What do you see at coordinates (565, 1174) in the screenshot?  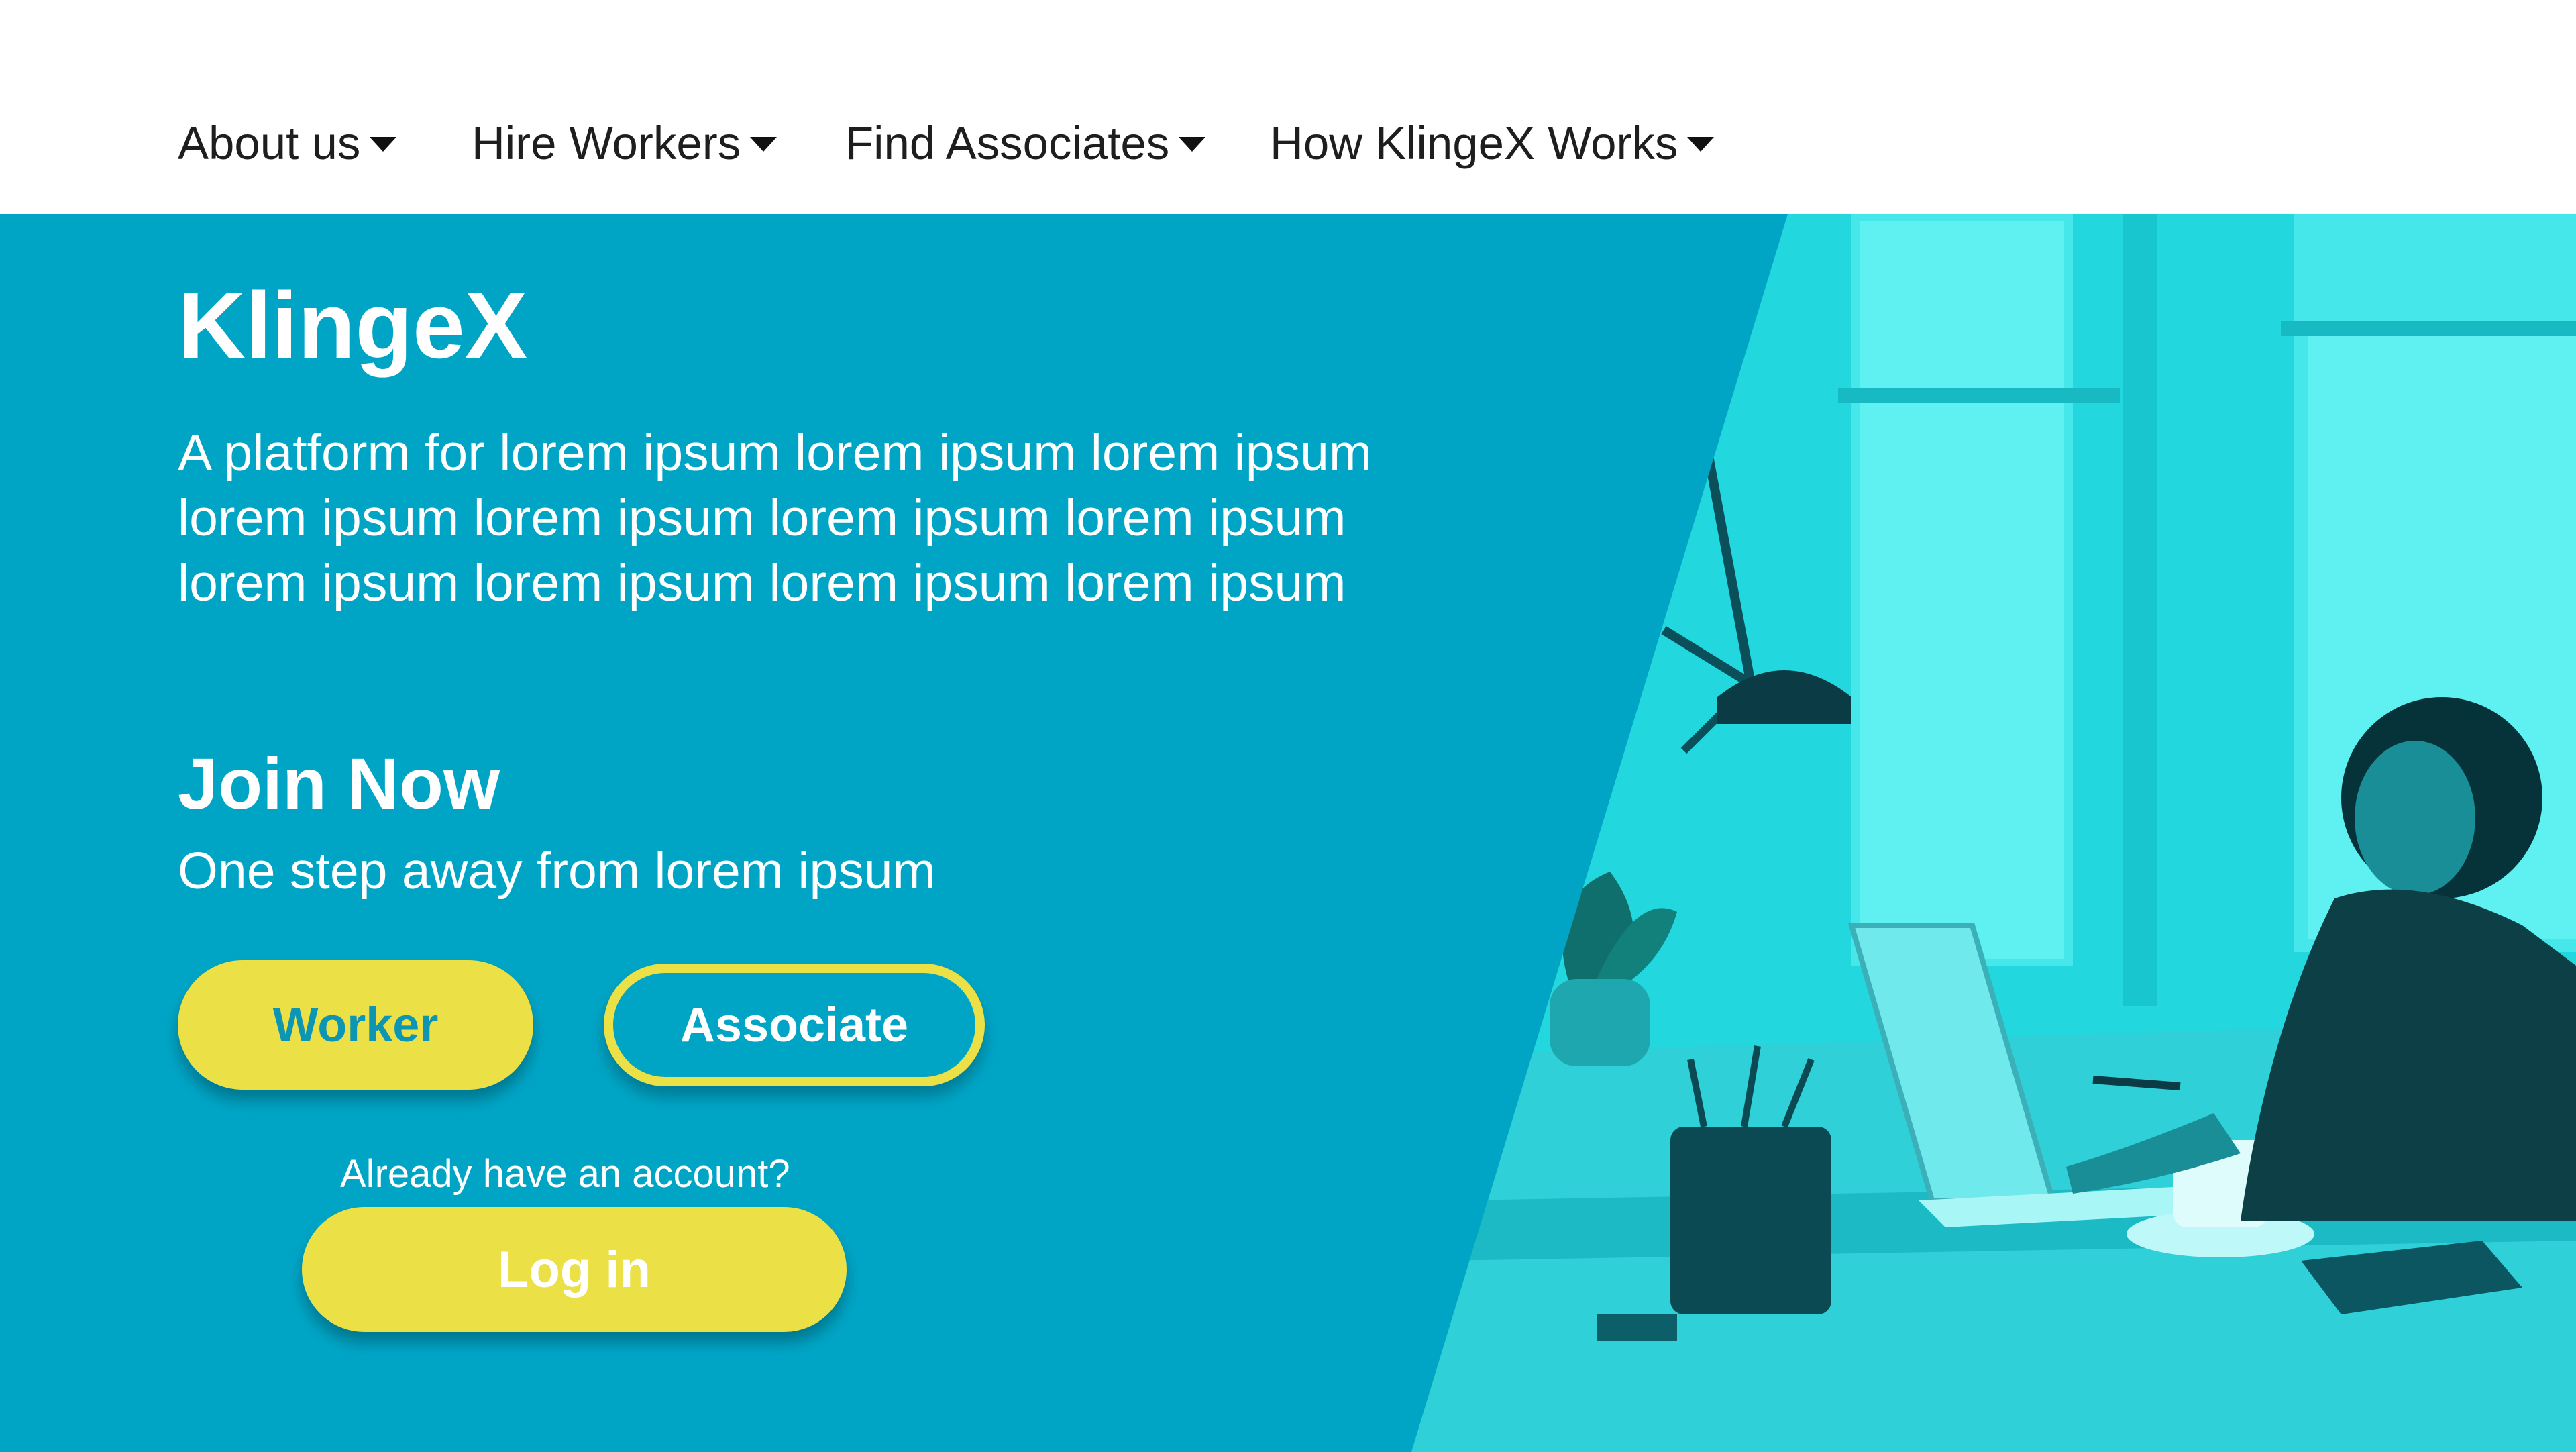 I see `account-question: Already have an account?` at bounding box center [565, 1174].